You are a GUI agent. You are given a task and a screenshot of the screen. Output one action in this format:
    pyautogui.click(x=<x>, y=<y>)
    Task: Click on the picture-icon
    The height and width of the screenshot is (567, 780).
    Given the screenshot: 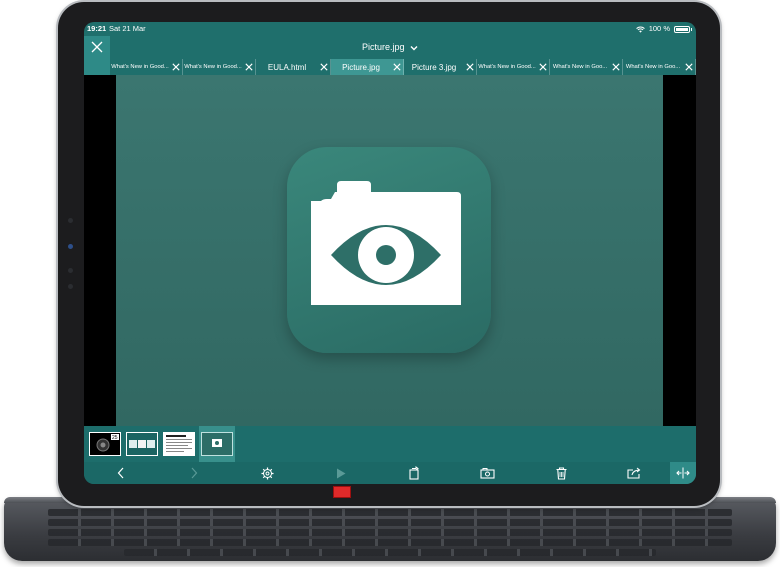 What is the action you would take?
    pyautogui.click(x=217, y=443)
    